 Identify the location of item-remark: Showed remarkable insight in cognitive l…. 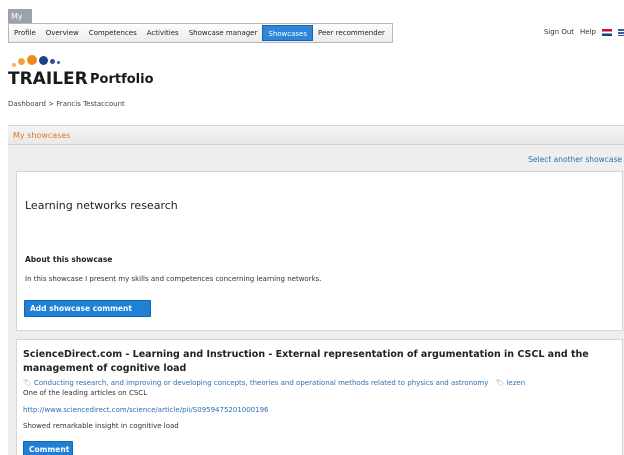
(101, 426).